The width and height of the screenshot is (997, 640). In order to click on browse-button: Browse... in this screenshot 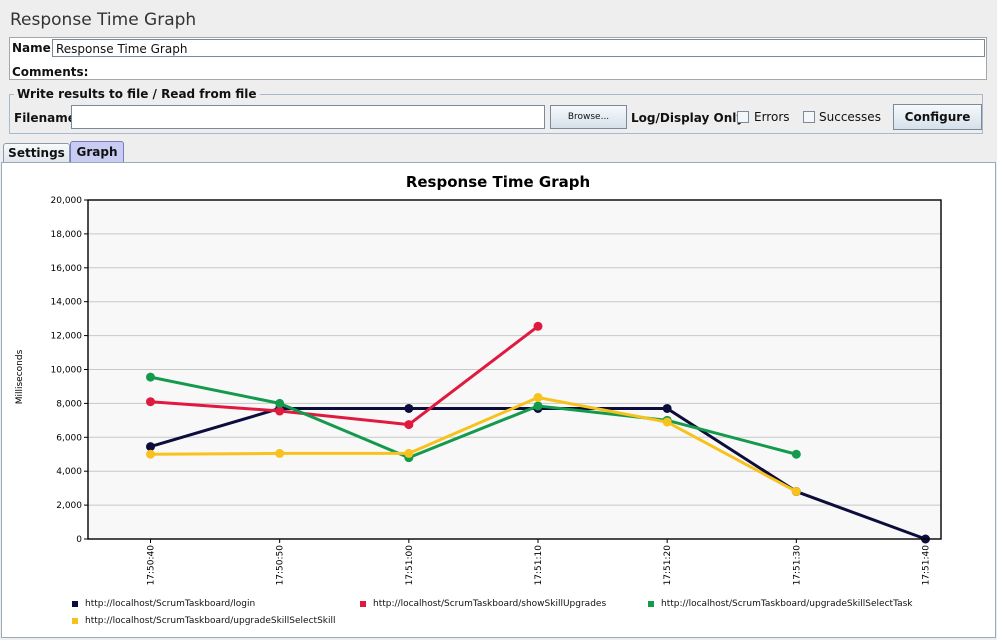, I will do `click(588, 117)`.